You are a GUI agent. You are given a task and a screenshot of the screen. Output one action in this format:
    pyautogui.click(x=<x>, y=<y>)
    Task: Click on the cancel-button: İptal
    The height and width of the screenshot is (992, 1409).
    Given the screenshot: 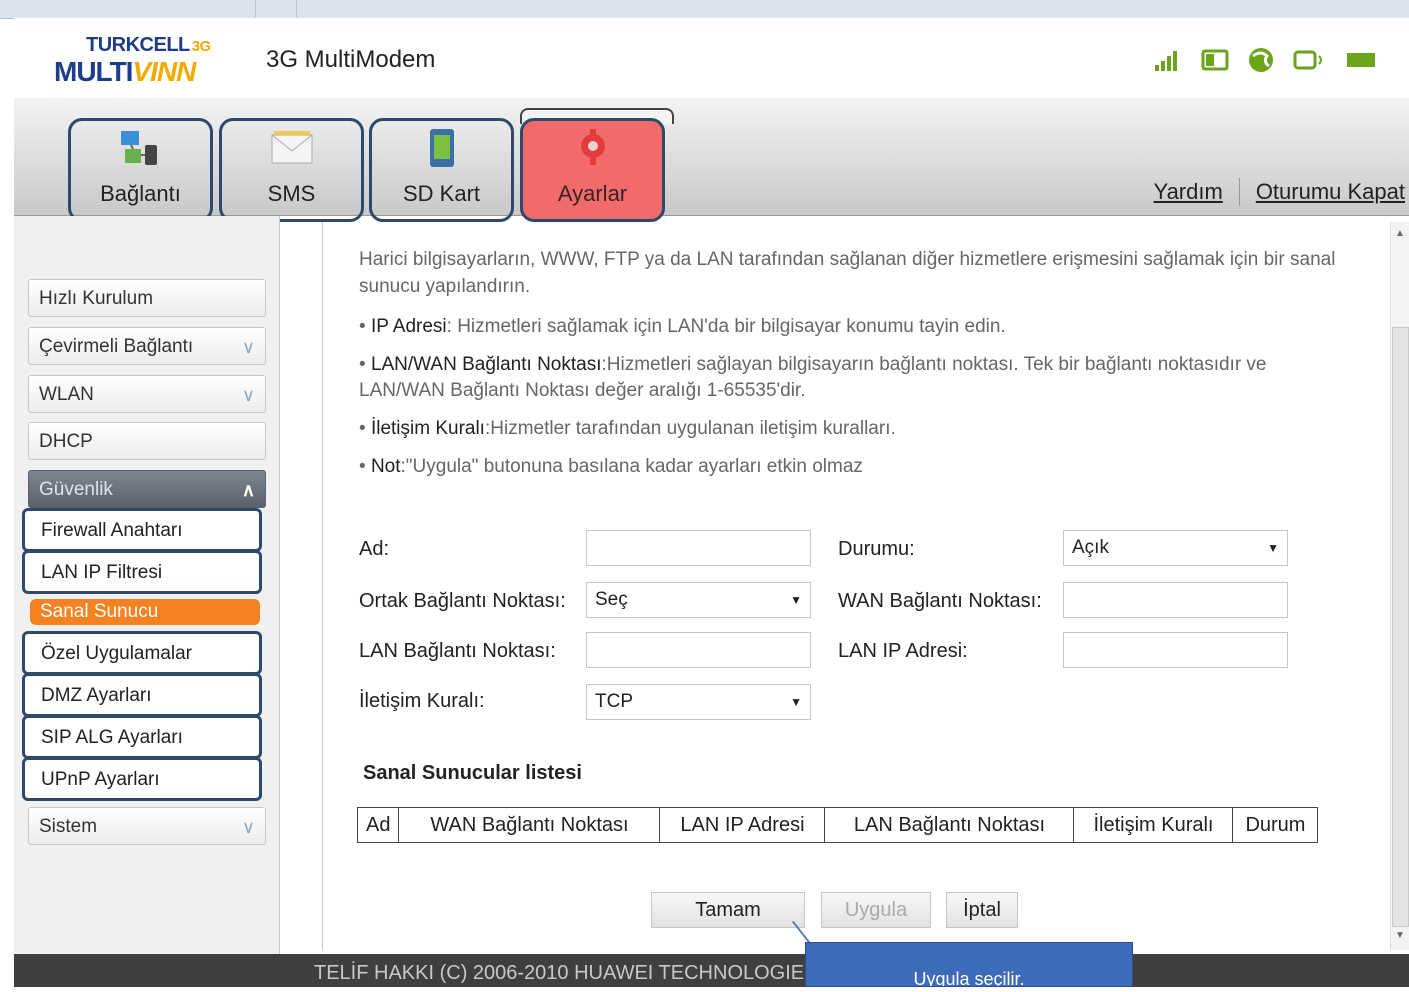 What is the action you would take?
    pyautogui.click(x=982, y=910)
    